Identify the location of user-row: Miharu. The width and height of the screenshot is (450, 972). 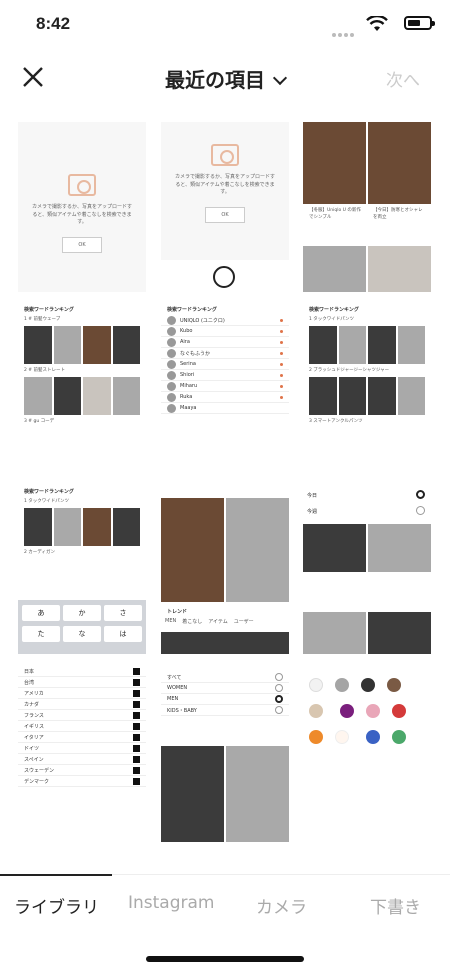
(225, 386).